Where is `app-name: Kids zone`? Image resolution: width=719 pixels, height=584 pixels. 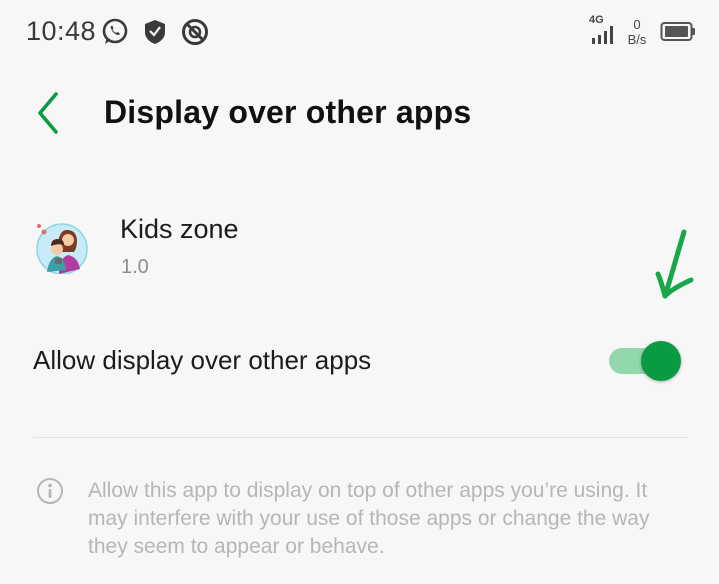
app-name: Kids zone is located at coordinates (179, 229).